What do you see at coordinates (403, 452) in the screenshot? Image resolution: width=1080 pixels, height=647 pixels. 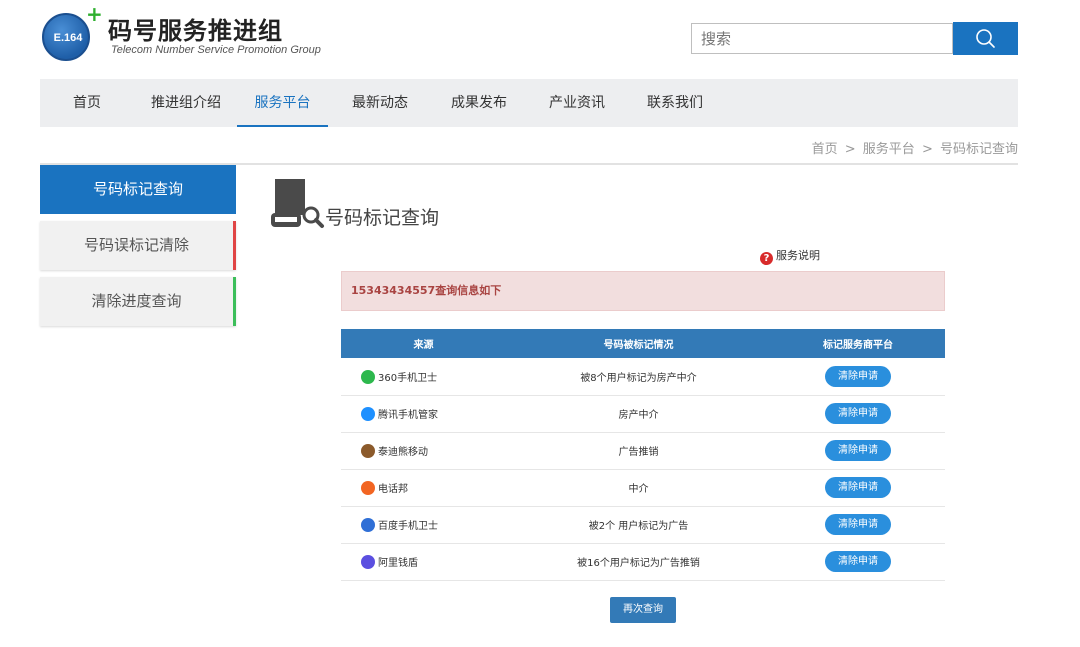 I see `source-name: 泰迪熊移动` at bounding box center [403, 452].